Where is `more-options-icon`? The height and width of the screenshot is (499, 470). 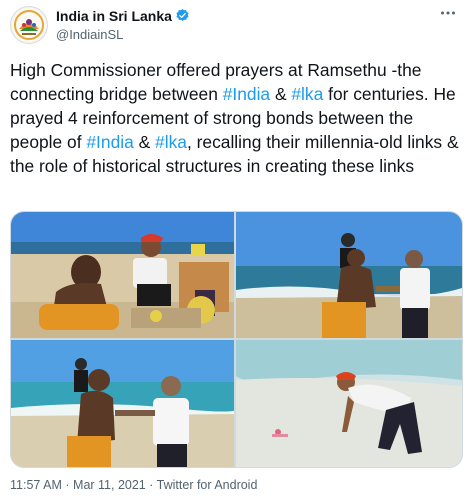
more-options-icon is located at coordinates (448, 16).